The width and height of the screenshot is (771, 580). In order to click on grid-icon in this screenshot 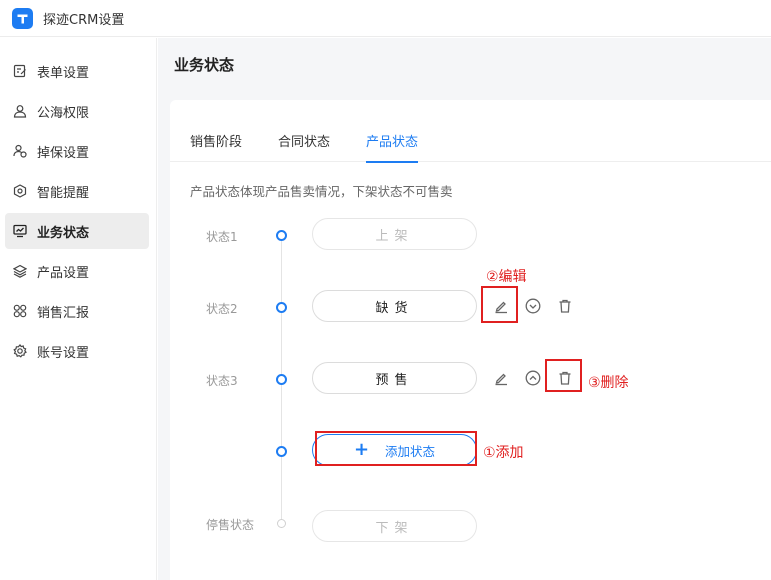, I will do `click(20, 311)`.